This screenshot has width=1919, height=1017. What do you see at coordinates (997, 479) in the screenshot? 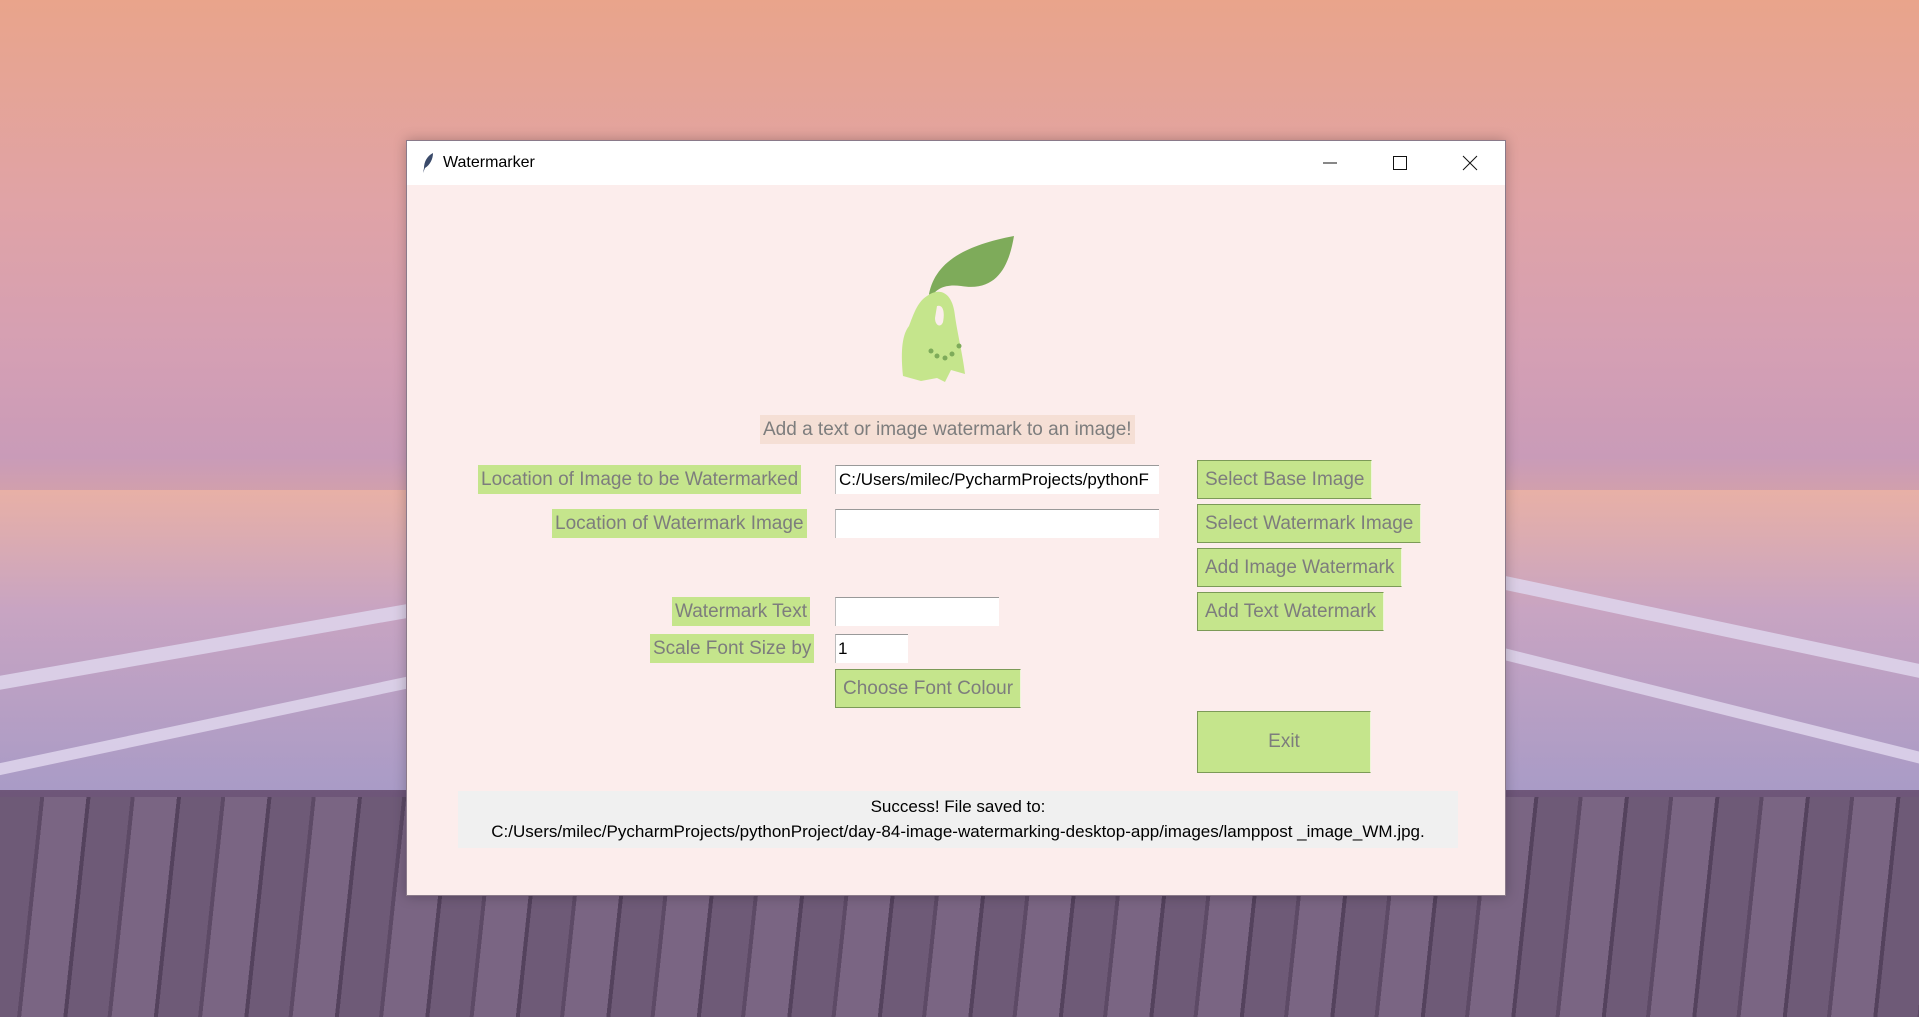
I see `base-image-input` at bounding box center [997, 479].